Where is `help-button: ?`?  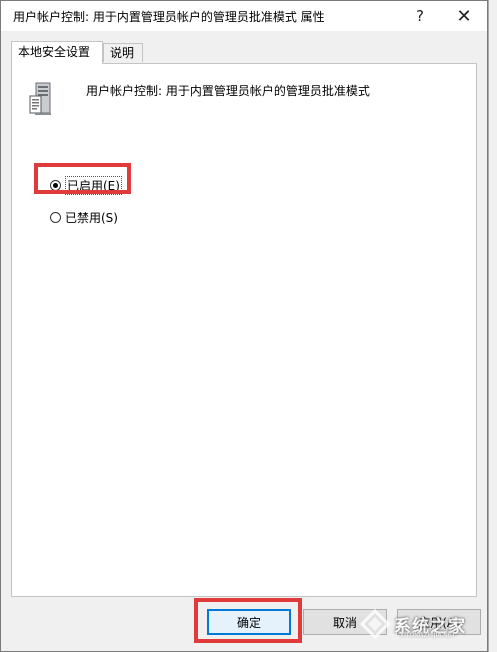
help-button: ? is located at coordinates (420, 16).